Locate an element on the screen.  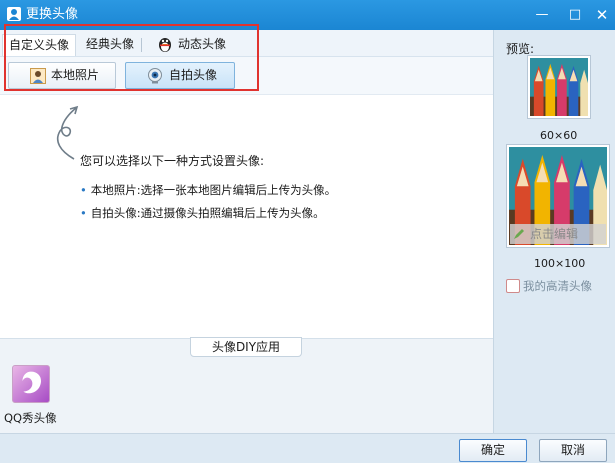
qq-show-label: QQ秀头像 is located at coordinates (30, 418).